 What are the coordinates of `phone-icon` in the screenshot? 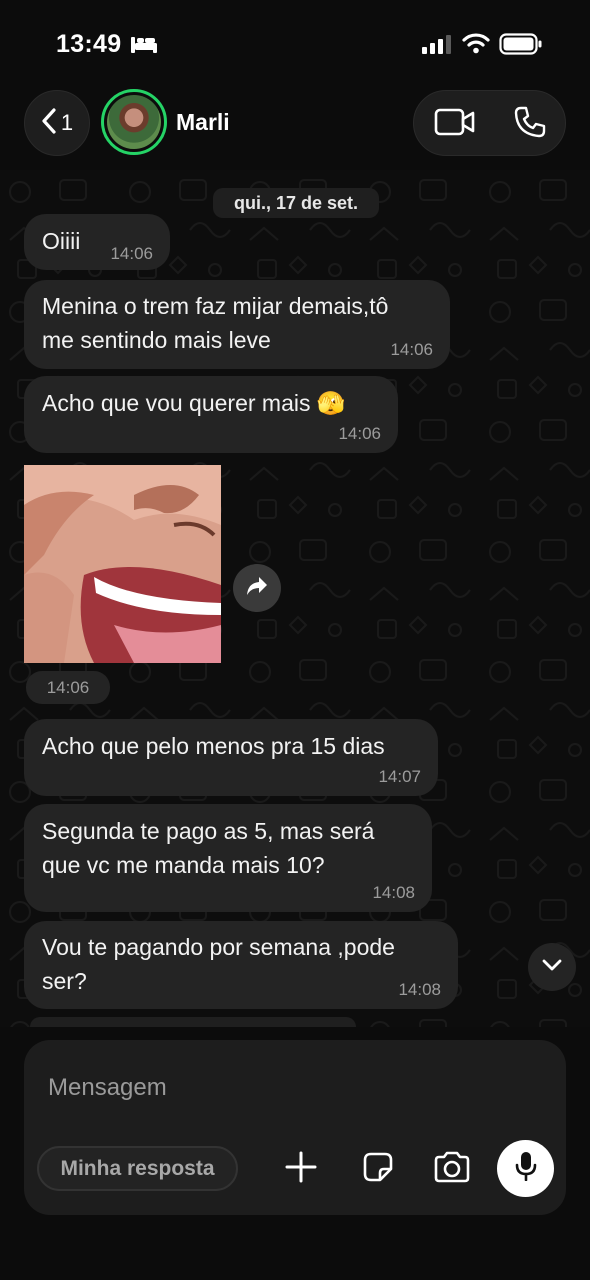 It's located at (530, 124).